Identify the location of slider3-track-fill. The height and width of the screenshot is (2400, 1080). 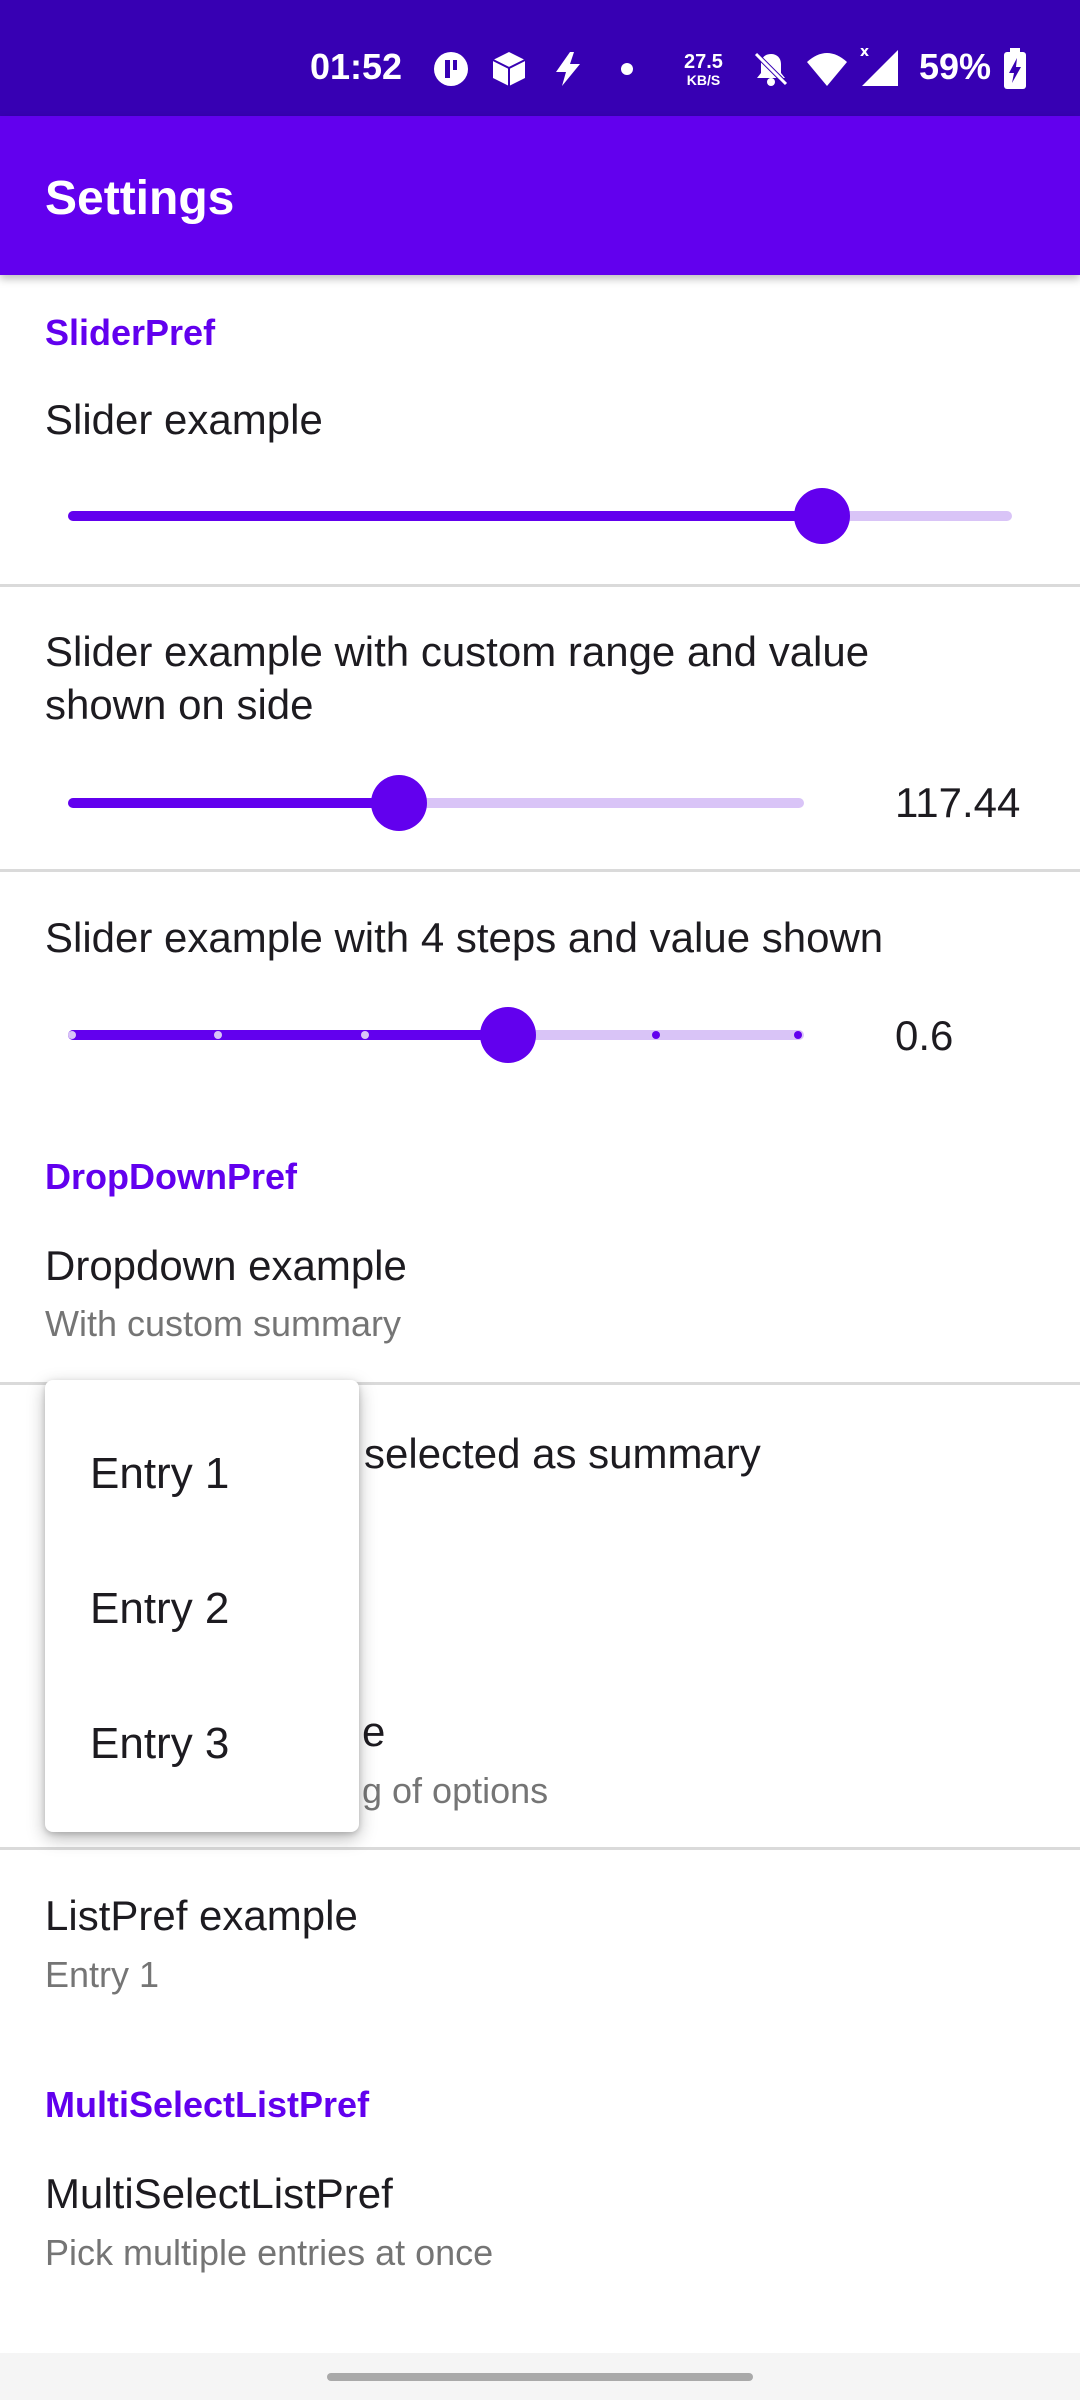
(288, 1035).